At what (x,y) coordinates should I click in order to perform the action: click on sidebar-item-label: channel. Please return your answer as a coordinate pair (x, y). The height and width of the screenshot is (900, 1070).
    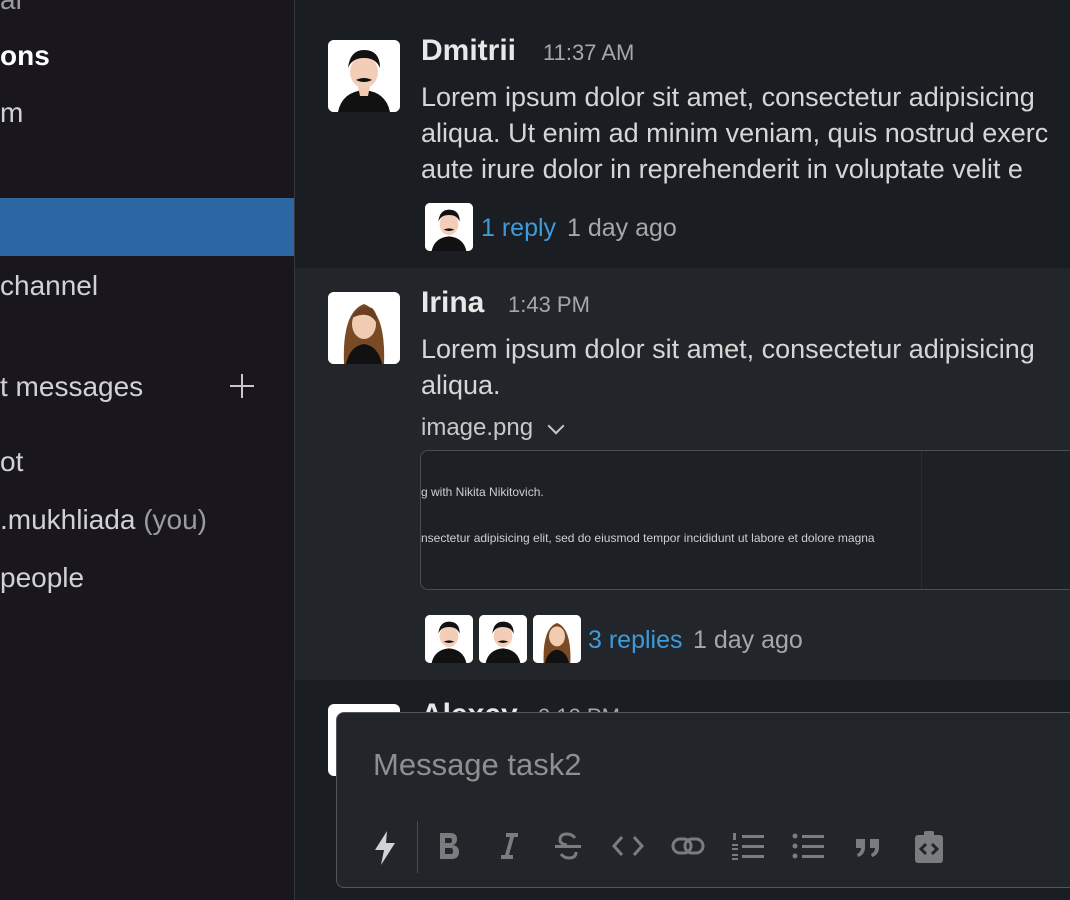
    Looking at the image, I should click on (49, 285).